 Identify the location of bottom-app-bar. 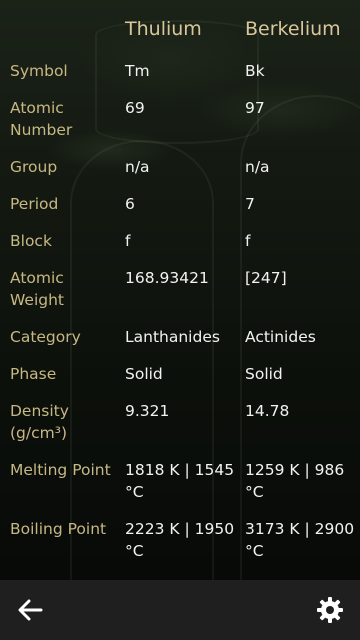
(180, 610).